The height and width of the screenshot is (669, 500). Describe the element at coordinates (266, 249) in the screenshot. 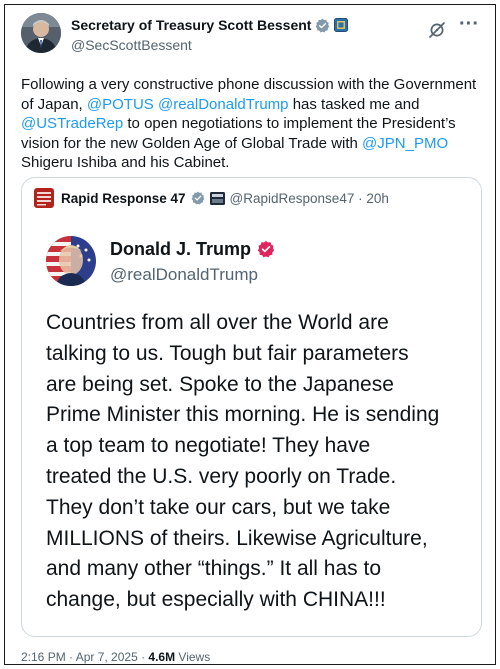

I see `verified-red-icon` at that location.